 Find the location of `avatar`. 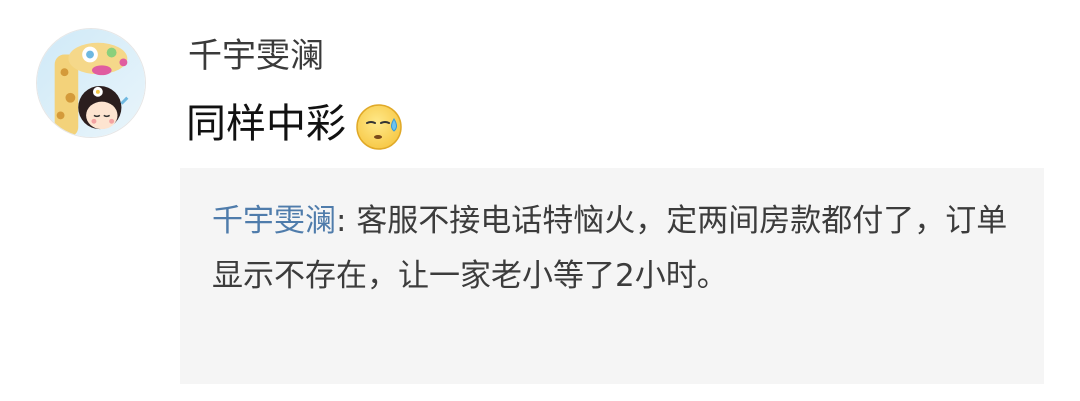

avatar is located at coordinates (91, 83).